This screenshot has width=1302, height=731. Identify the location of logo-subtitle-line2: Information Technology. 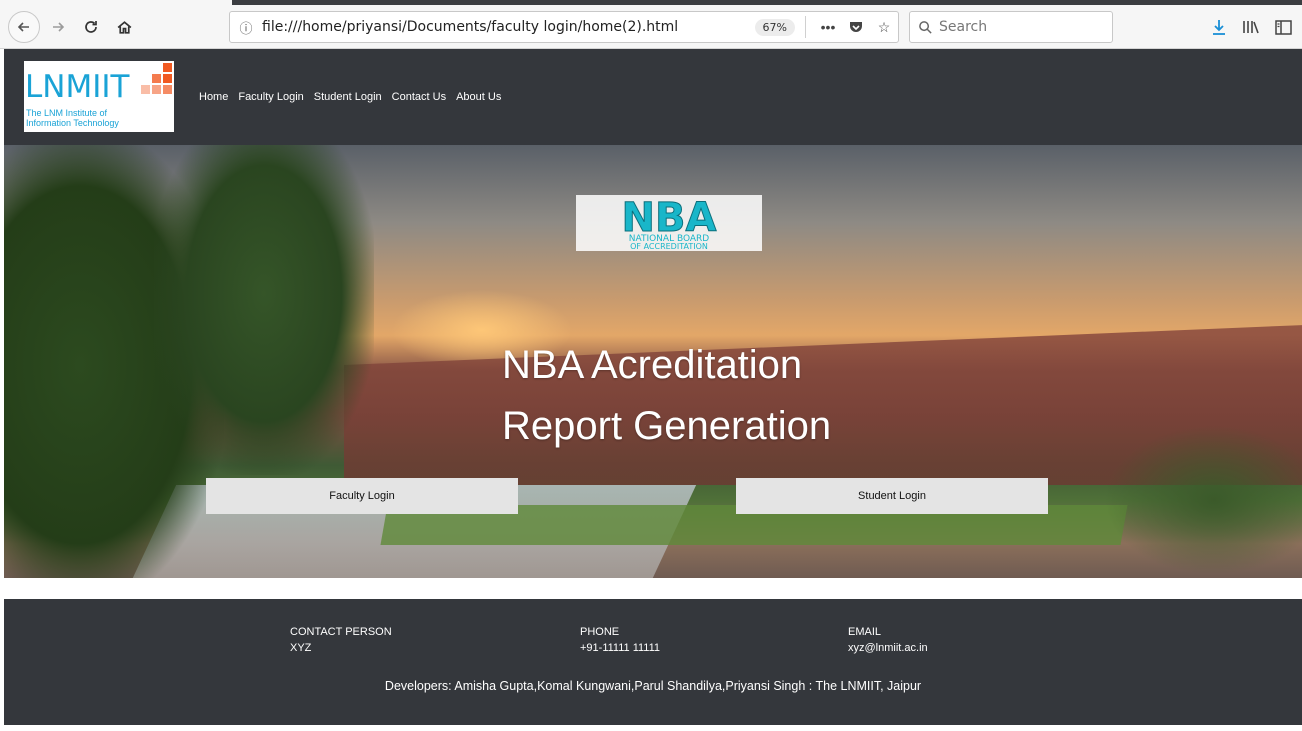
(72, 123).